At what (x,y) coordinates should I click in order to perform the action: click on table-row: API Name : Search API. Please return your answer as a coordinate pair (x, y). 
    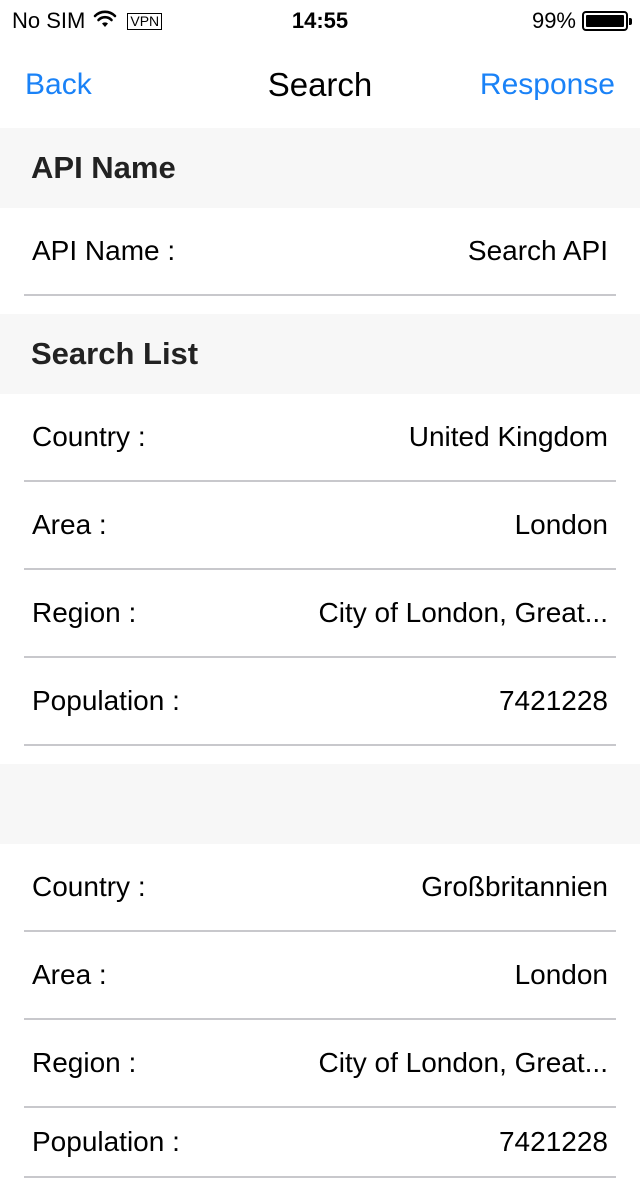
    Looking at the image, I should click on (320, 252).